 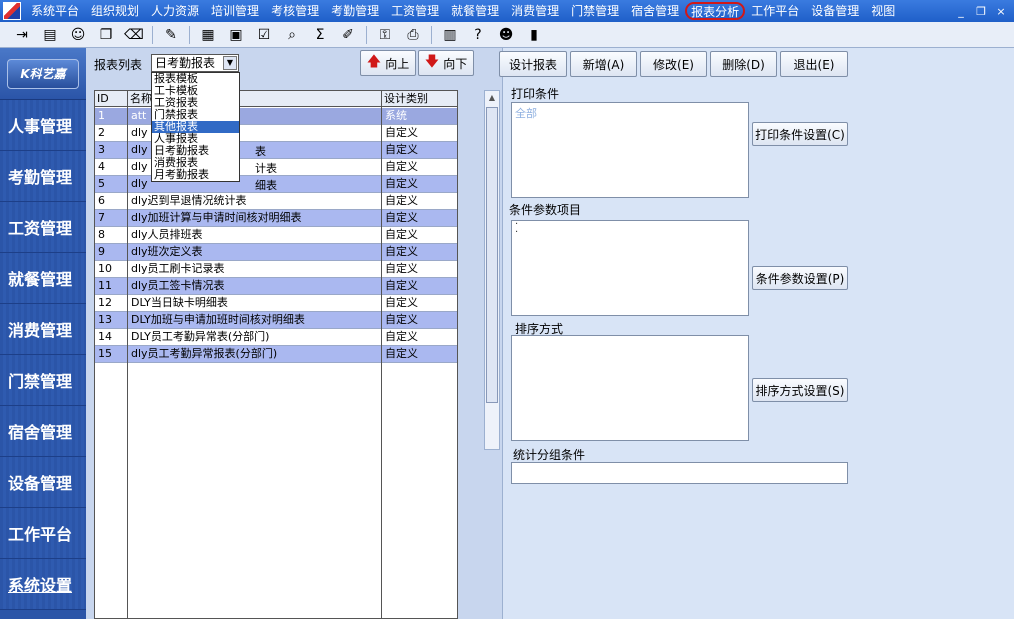 I want to click on table-header: ID 名称 设计类别, so click(x=276, y=99).